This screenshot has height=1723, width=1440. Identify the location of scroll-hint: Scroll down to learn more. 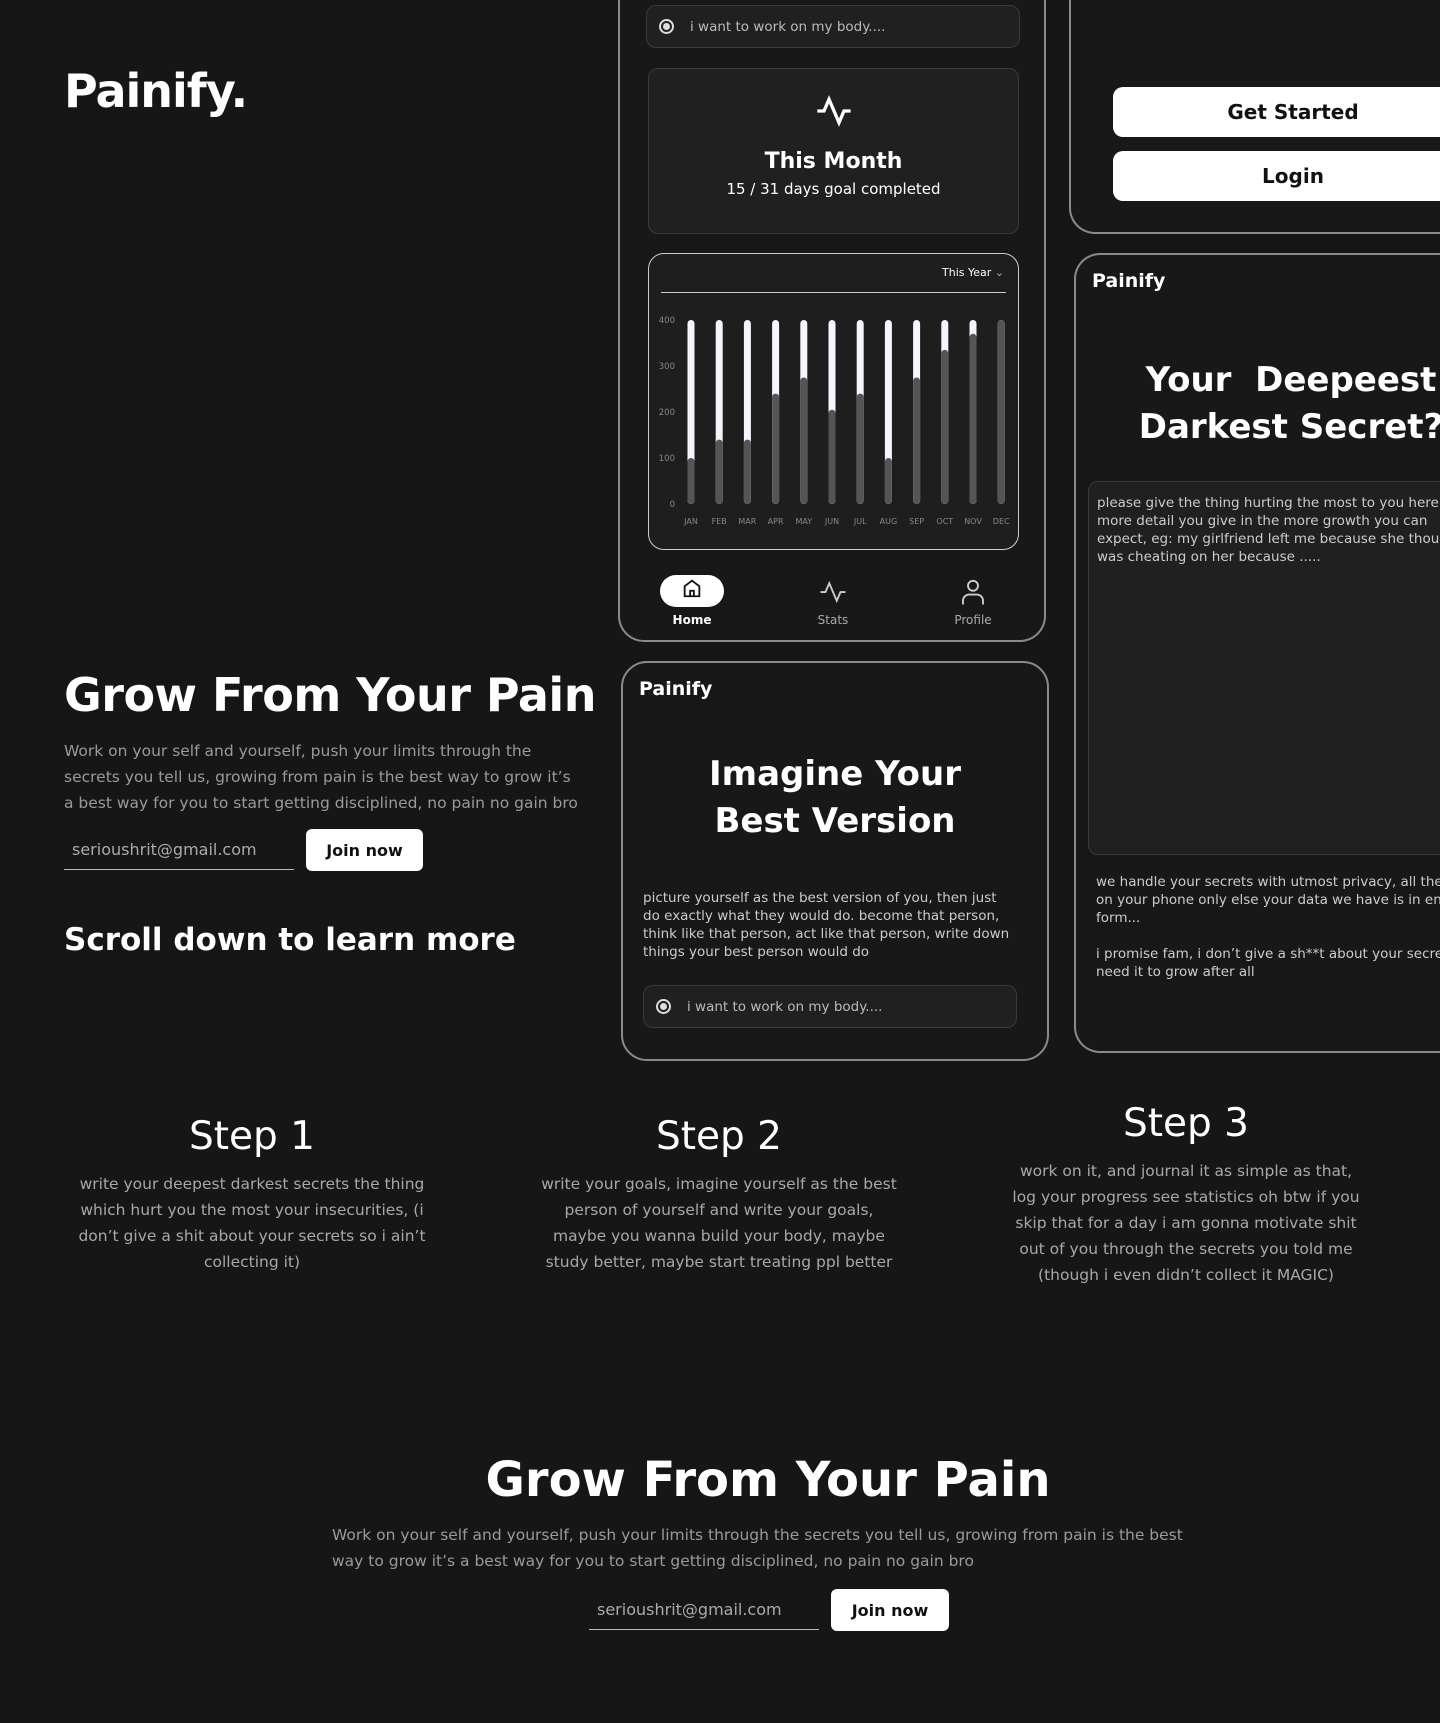
(290, 940).